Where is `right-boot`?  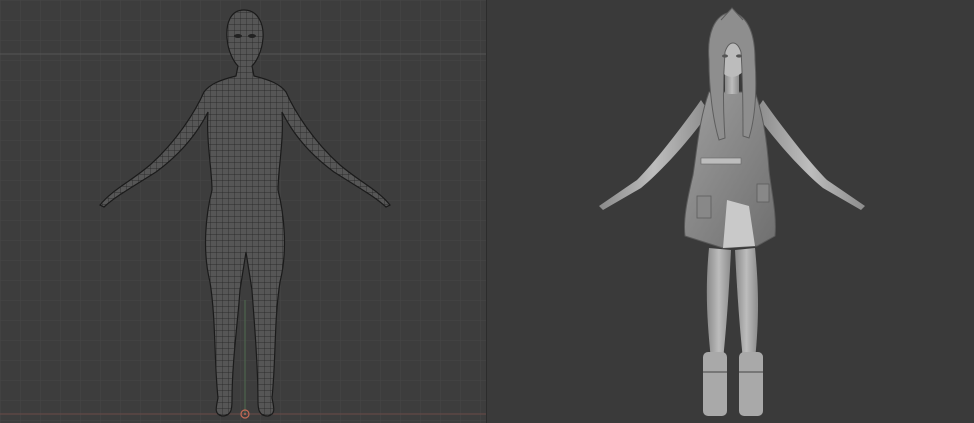
right-boot is located at coordinates (751, 384).